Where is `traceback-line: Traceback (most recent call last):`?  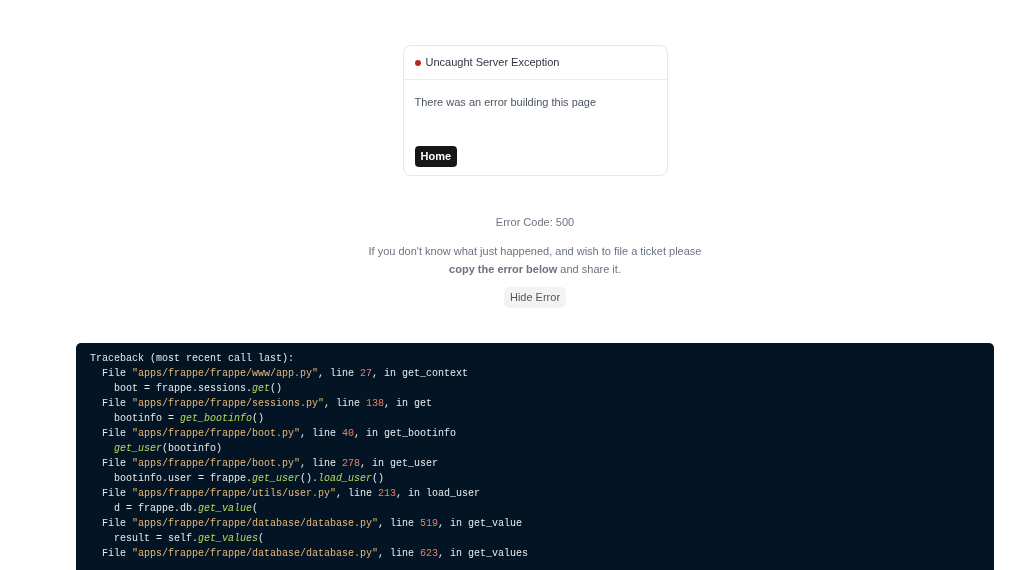 traceback-line: Traceback (most recent call last): is located at coordinates (192, 358).